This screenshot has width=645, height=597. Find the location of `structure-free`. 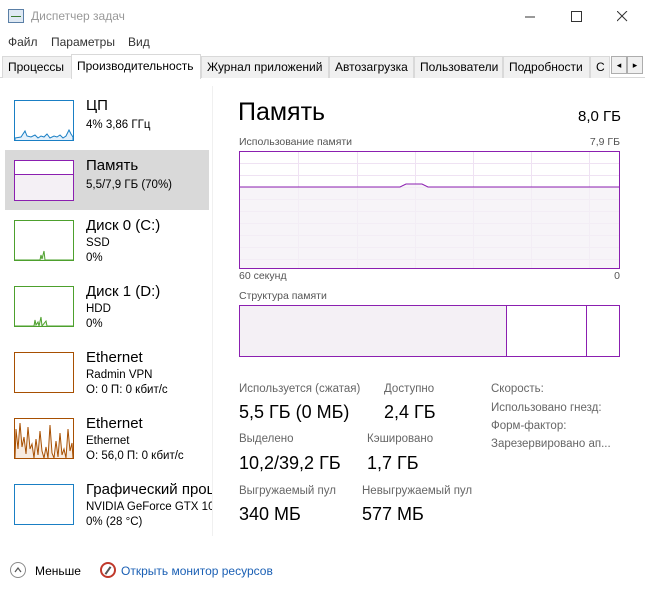

structure-free is located at coordinates (603, 331).